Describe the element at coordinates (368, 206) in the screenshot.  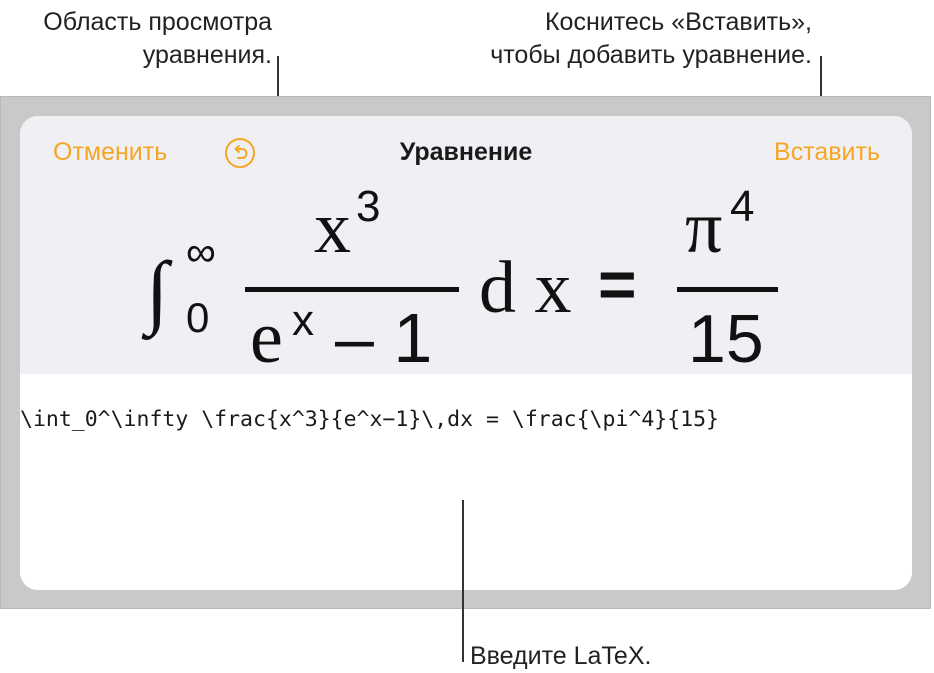
I see `numerator-exponent: 3` at that location.